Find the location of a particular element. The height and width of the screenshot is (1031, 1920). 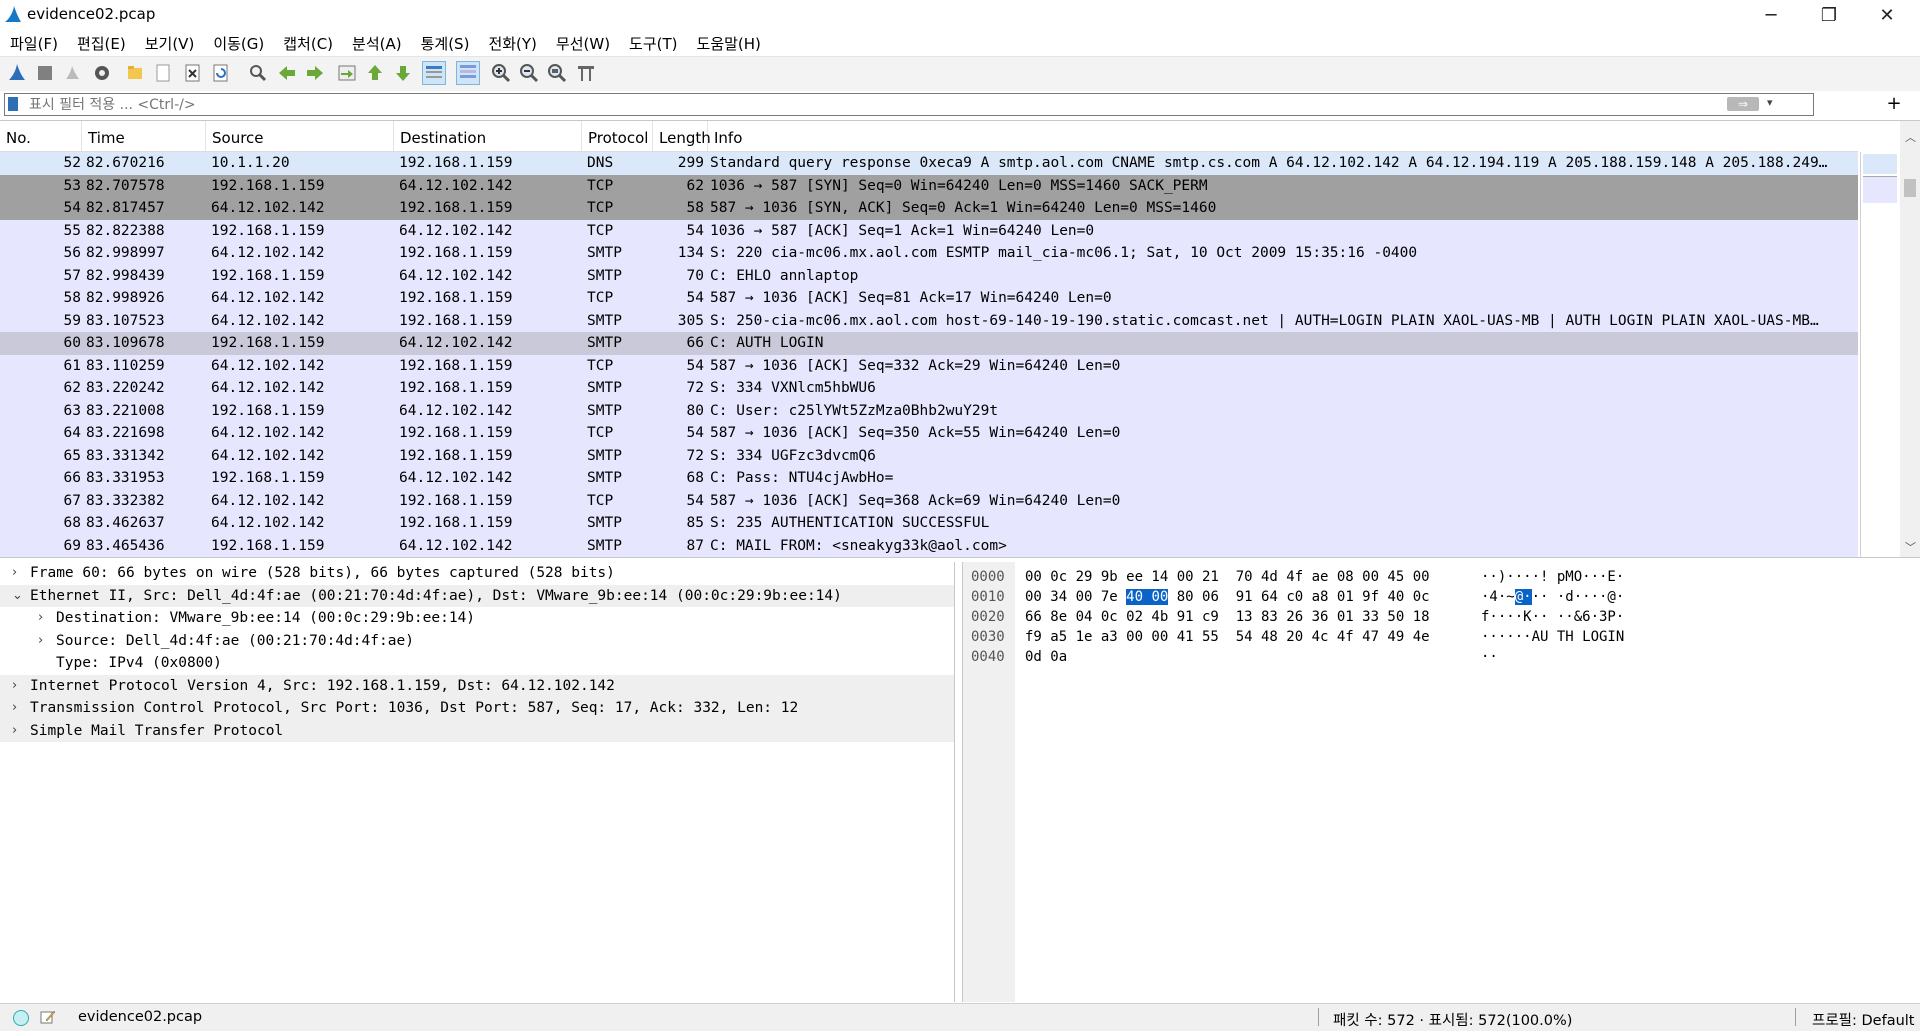

normal-size-button is located at coordinates (557, 73).